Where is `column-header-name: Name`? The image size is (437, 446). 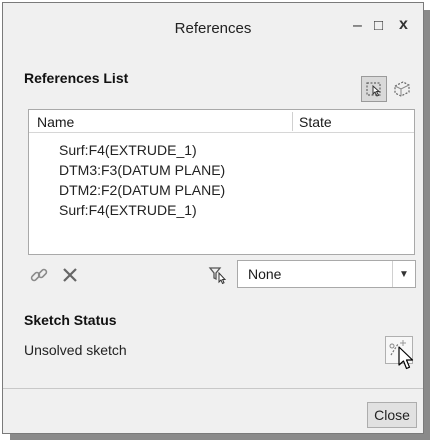
column-header-name: Name is located at coordinates (55, 122).